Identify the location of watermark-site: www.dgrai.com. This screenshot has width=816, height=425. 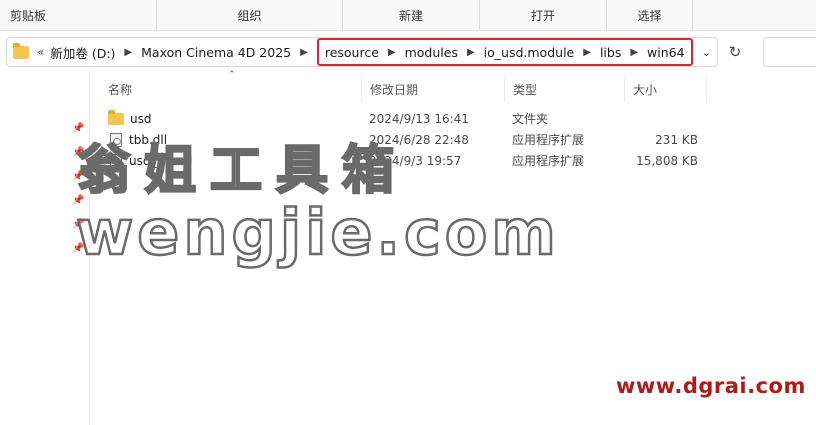
(711, 386).